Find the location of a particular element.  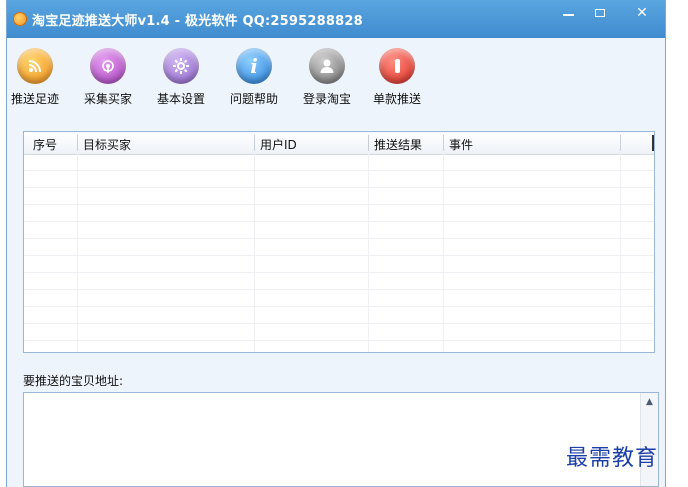

stop-icon is located at coordinates (397, 66).